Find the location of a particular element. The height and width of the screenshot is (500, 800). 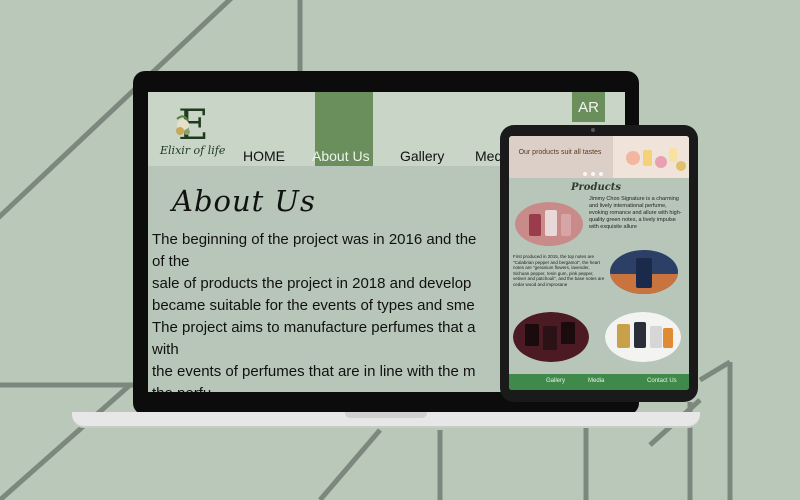

tablet-camera is located at coordinates (593, 130).